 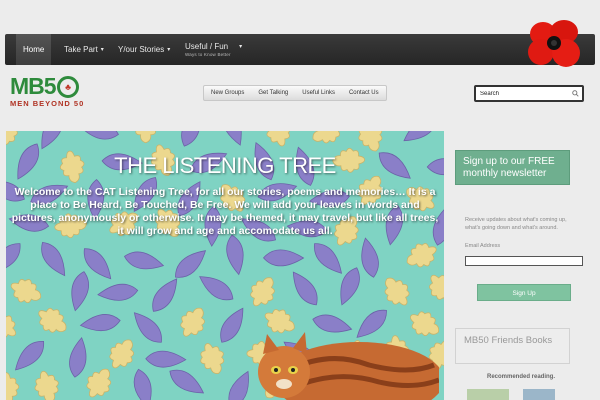 I want to click on recommended-reading-label: Recommended reading., so click(x=521, y=377).